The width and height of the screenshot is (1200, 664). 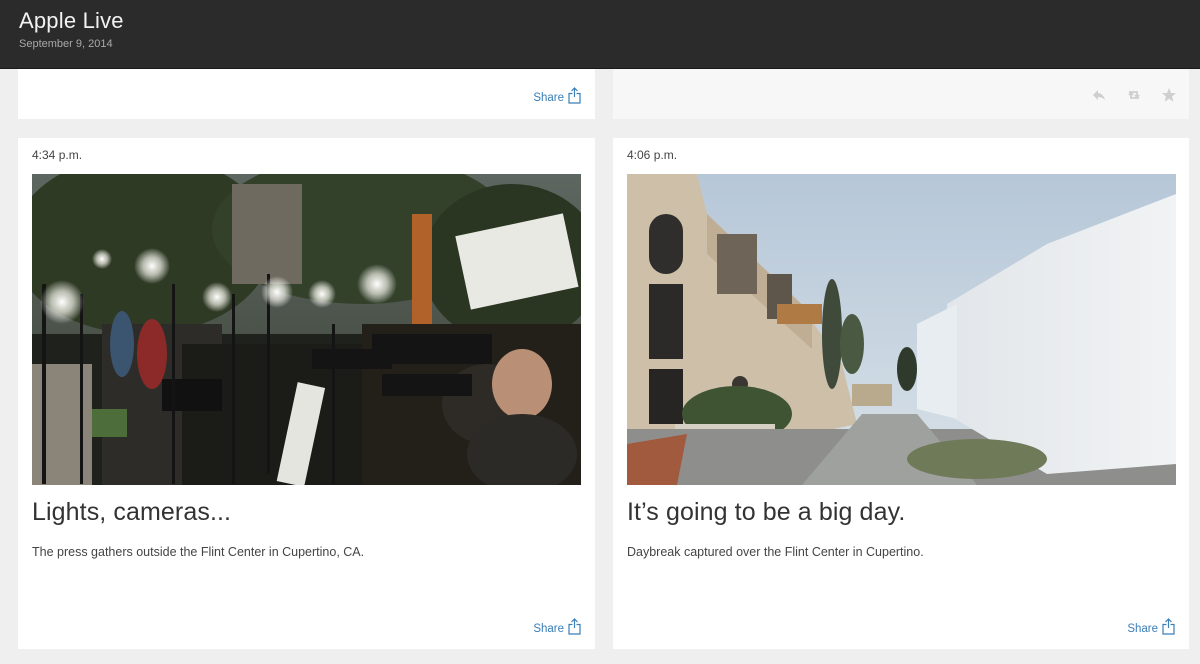 What do you see at coordinates (901, 94) in the screenshot?
I see `tweet-card-partial-right` at bounding box center [901, 94].